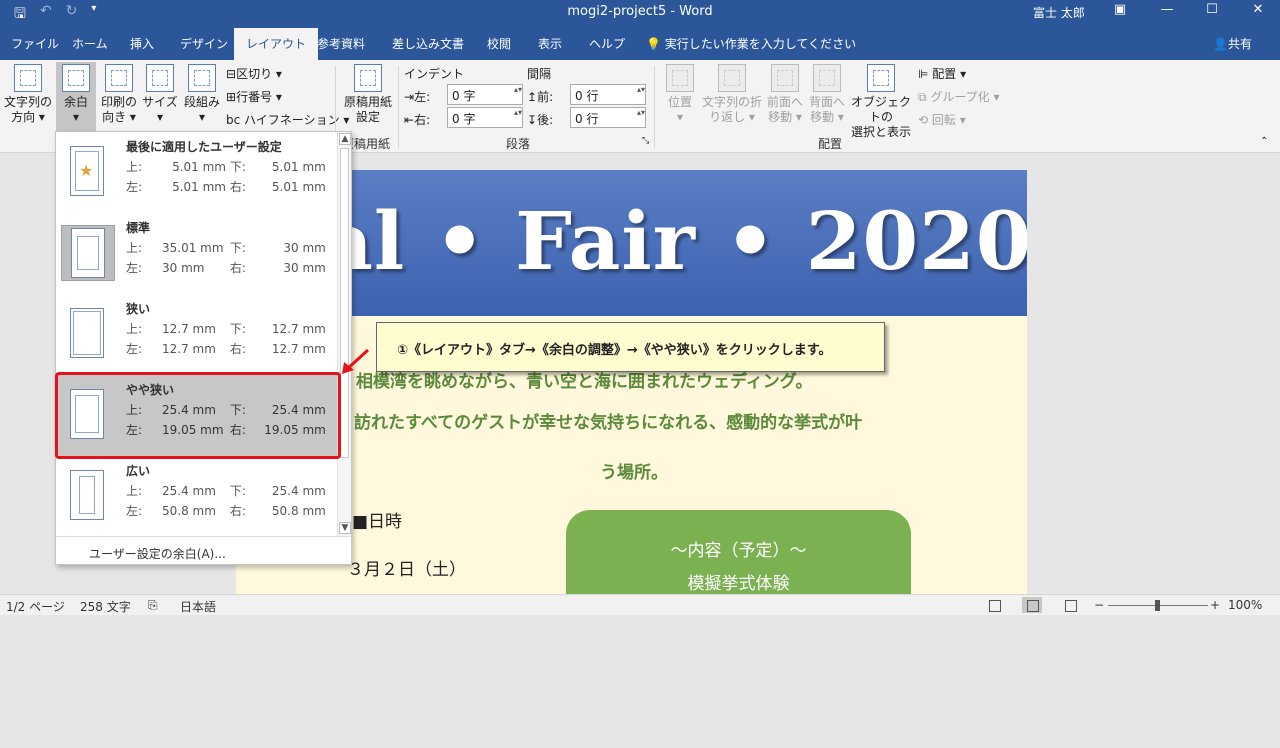 The height and width of the screenshot is (748, 1280). Describe the element at coordinates (1258, 9) in the screenshot. I see `close-icon: ✕` at that location.